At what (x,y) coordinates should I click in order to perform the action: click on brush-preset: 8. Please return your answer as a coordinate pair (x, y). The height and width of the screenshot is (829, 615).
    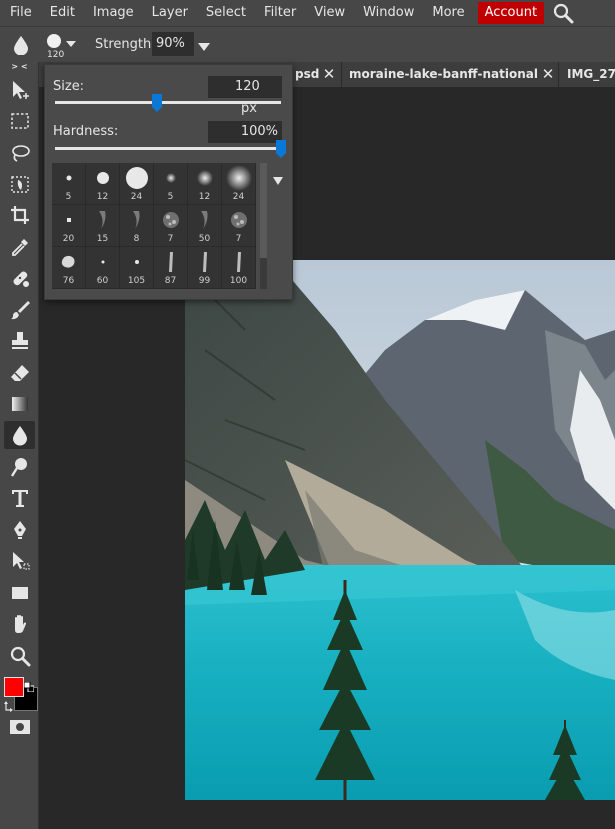
    Looking at the image, I should click on (137, 226).